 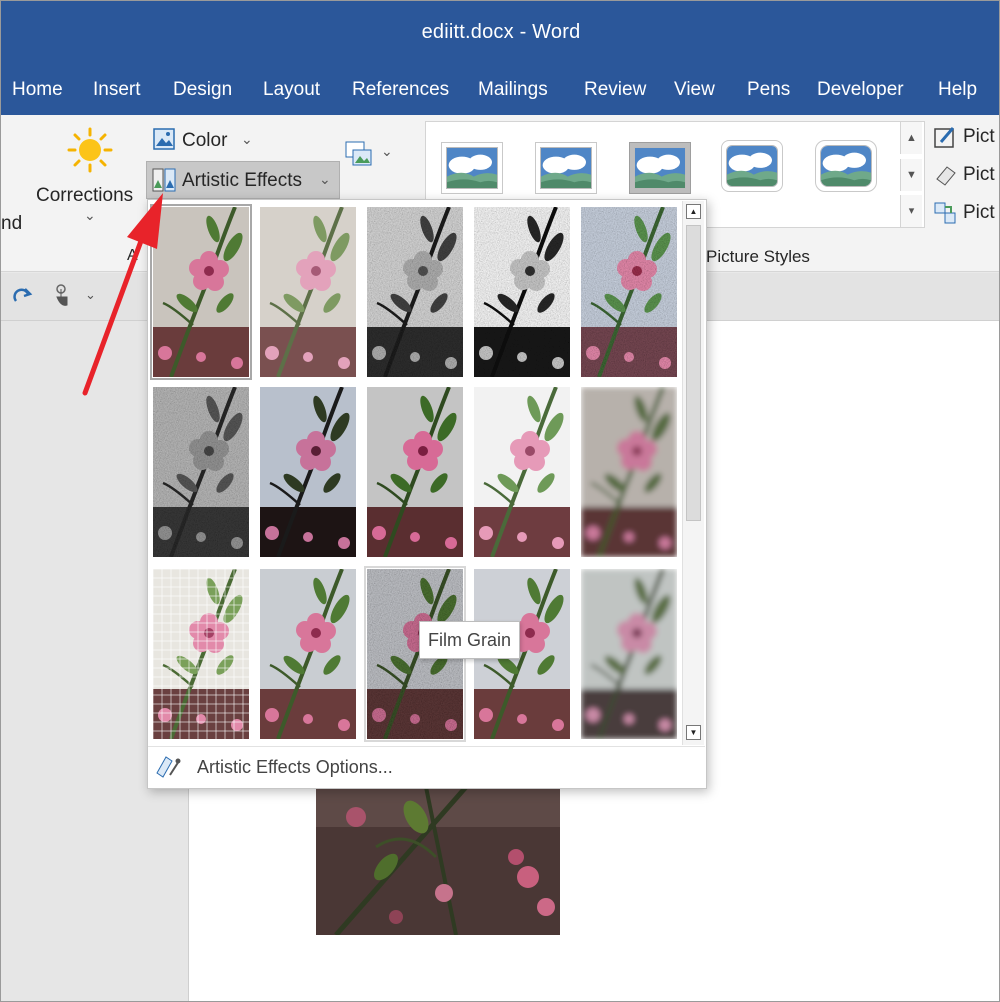 I want to click on picture-border-button: Pict, so click(x=979, y=137).